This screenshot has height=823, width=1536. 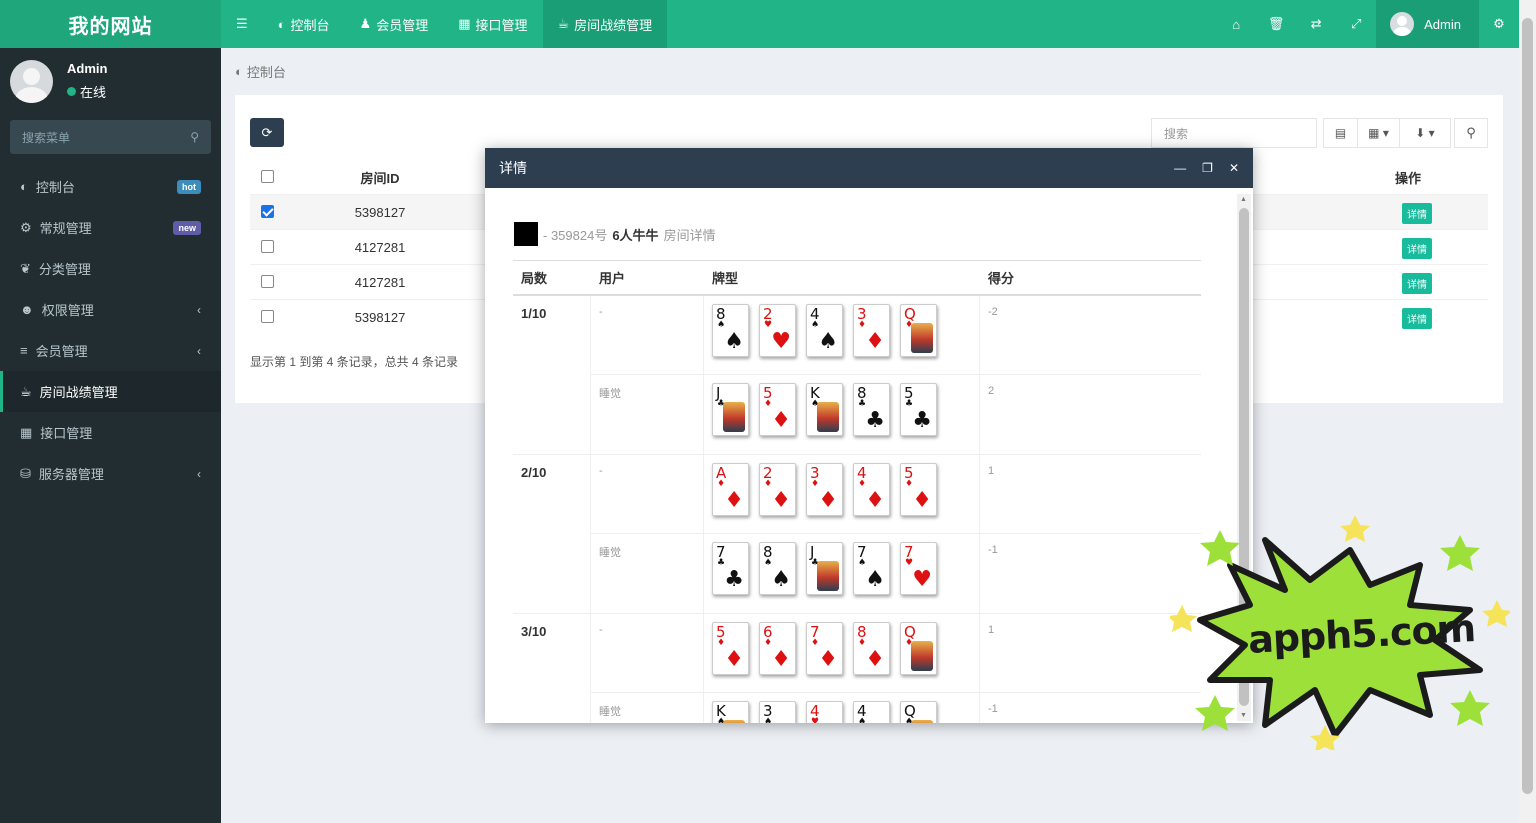 What do you see at coordinates (991, 630) in the screenshot?
I see `player-score: 1` at bounding box center [991, 630].